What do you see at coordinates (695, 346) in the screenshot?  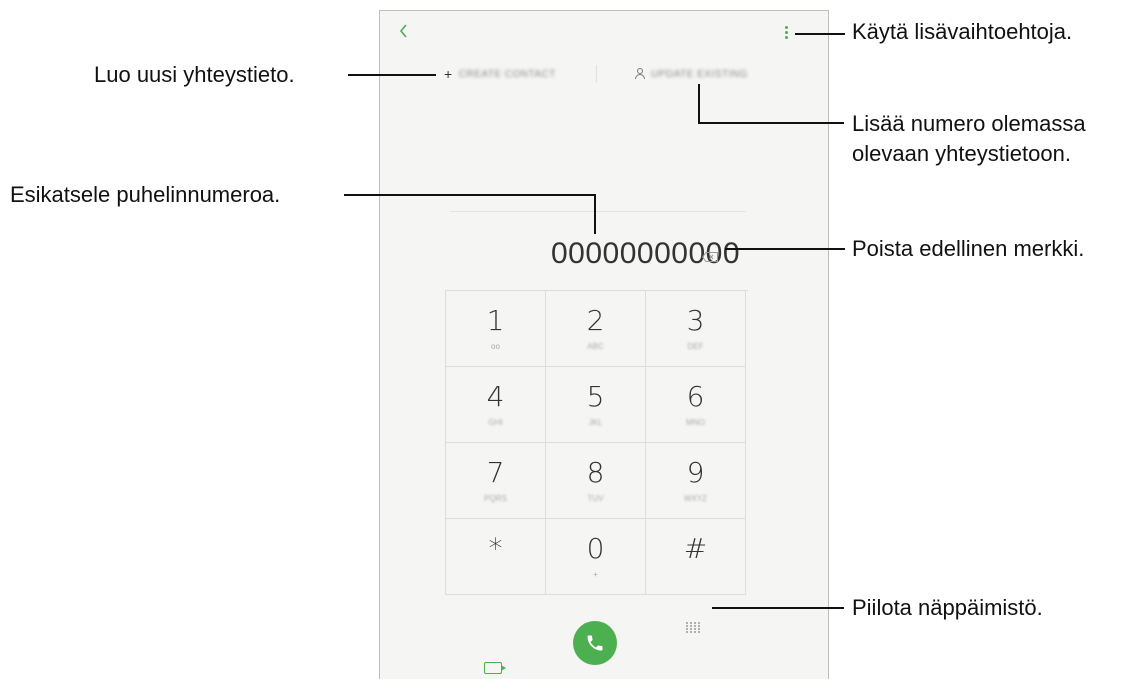 I see `key-letters: DEF` at bounding box center [695, 346].